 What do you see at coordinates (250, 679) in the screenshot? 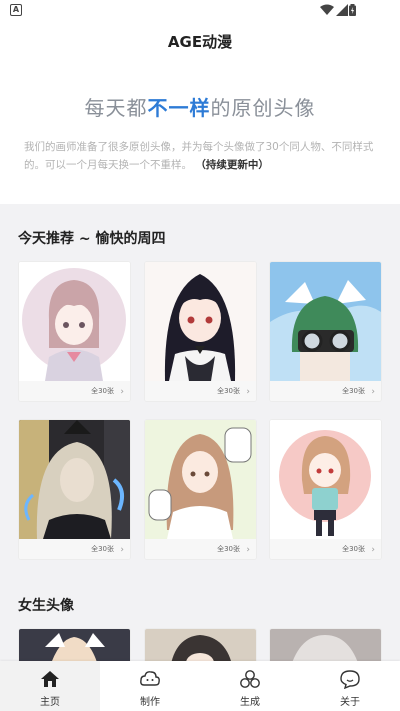
I see `three-circles-icon` at bounding box center [250, 679].